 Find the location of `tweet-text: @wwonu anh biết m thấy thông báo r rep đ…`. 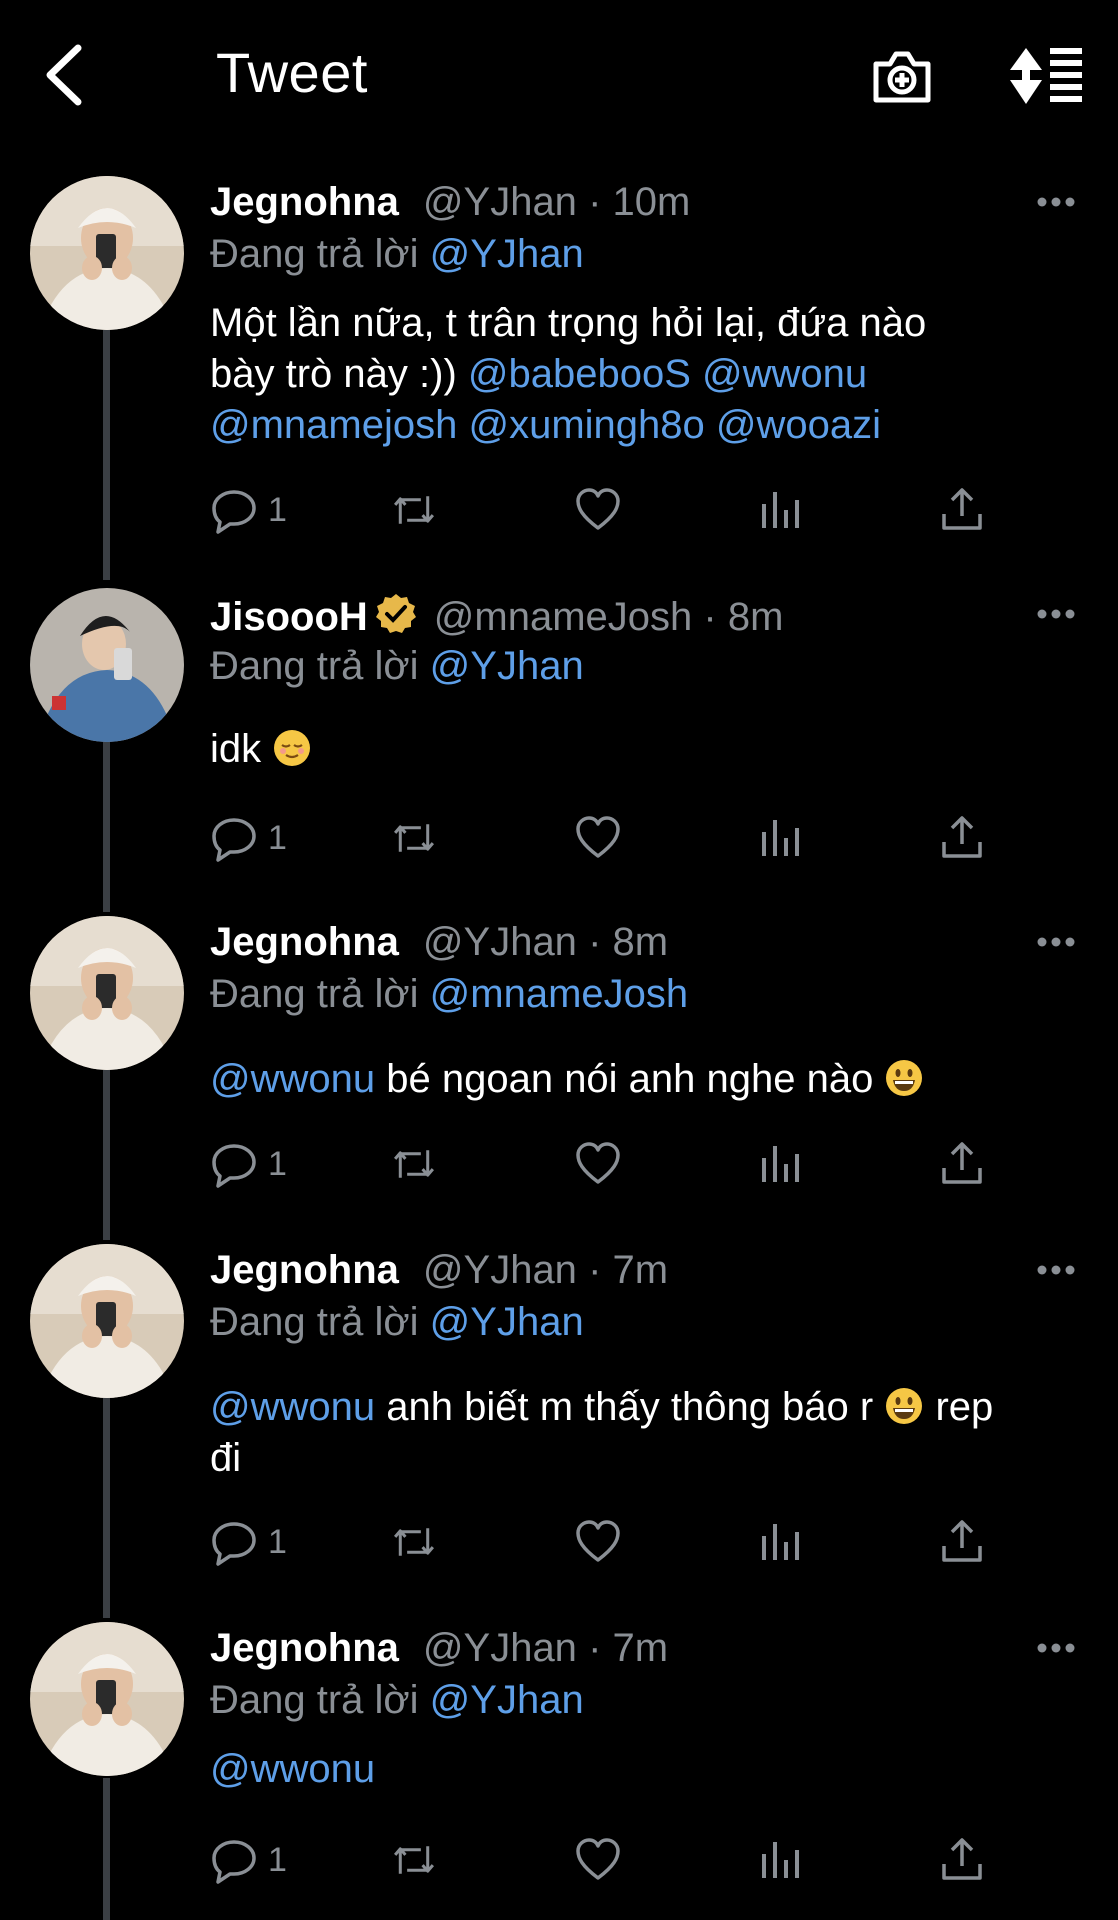

tweet-text: @wwonu anh biết m thấy thông báo r rep đ… is located at coordinates (602, 1432).